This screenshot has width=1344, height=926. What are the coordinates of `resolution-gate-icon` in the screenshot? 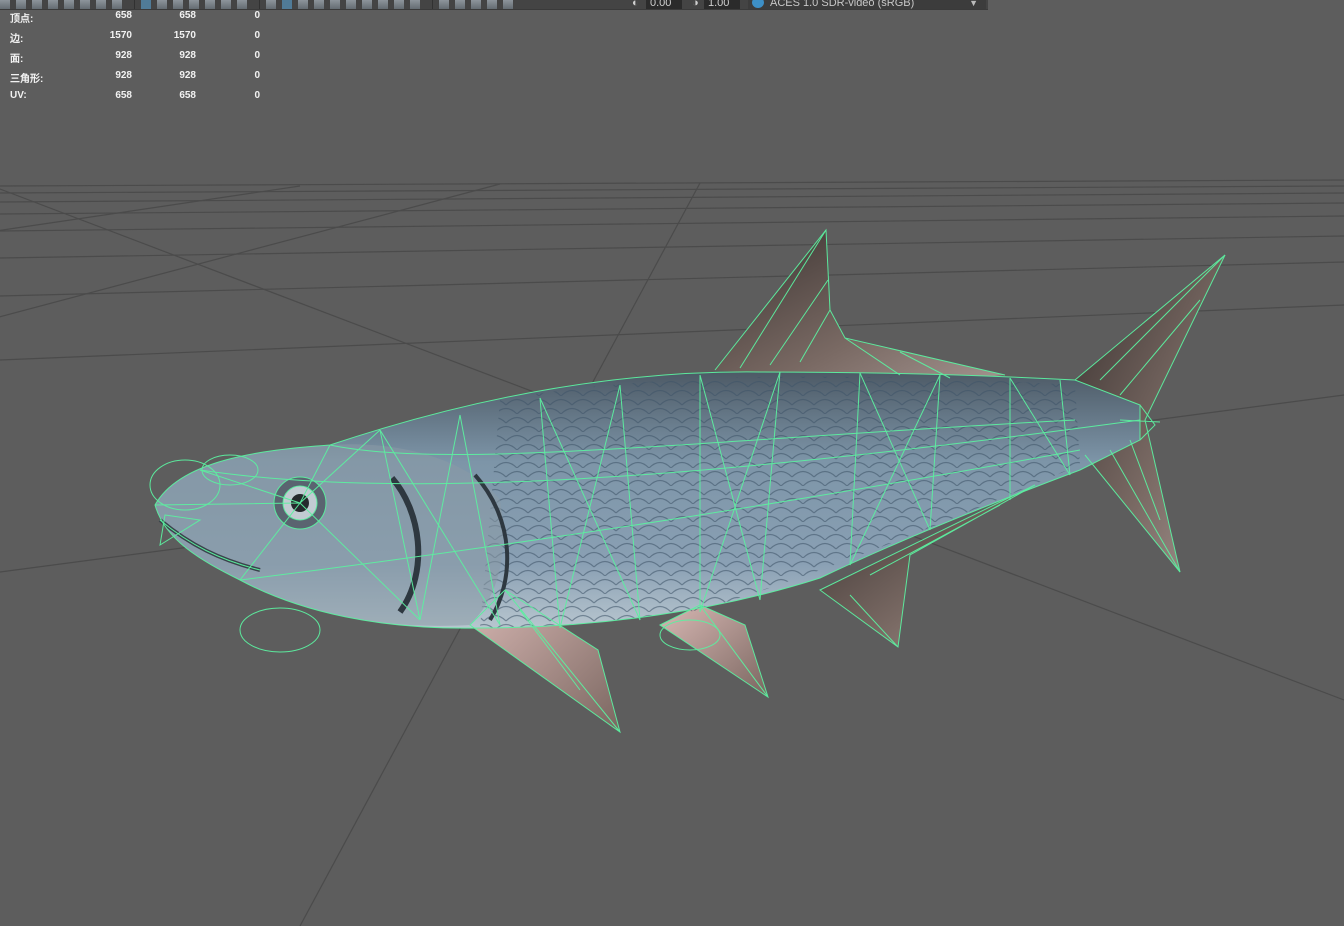 It's located at (194, 4).